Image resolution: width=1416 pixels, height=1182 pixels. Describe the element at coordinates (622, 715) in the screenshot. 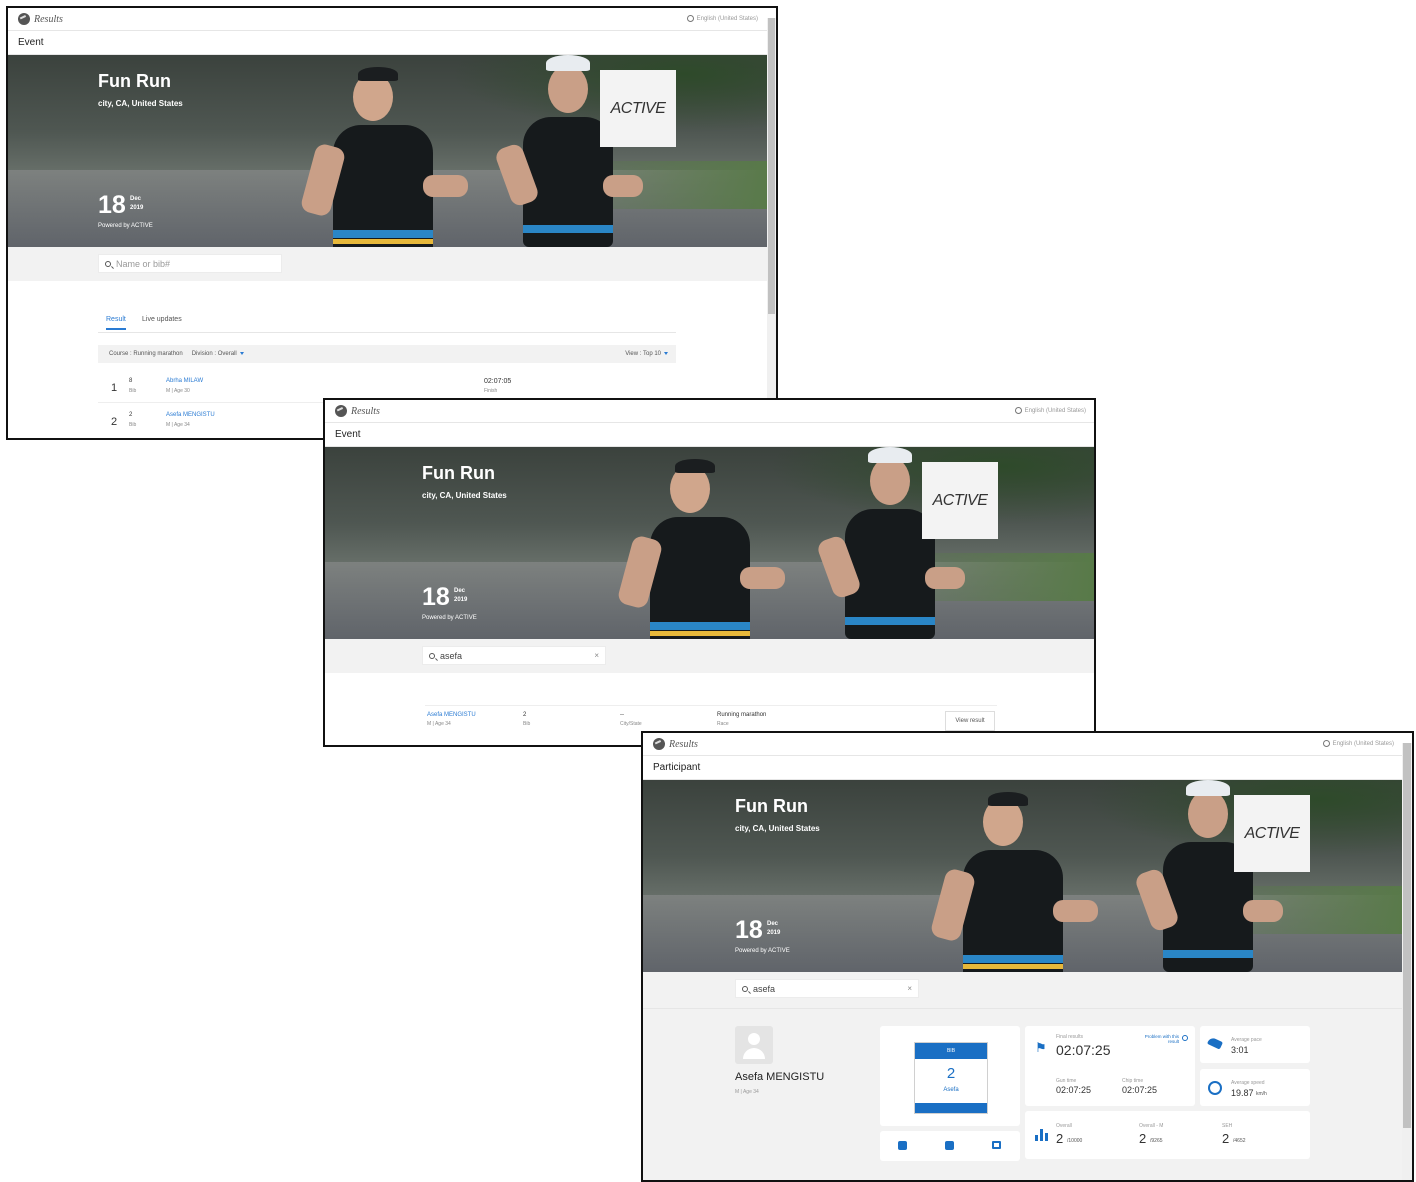

I see `search-result-city: --` at that location.